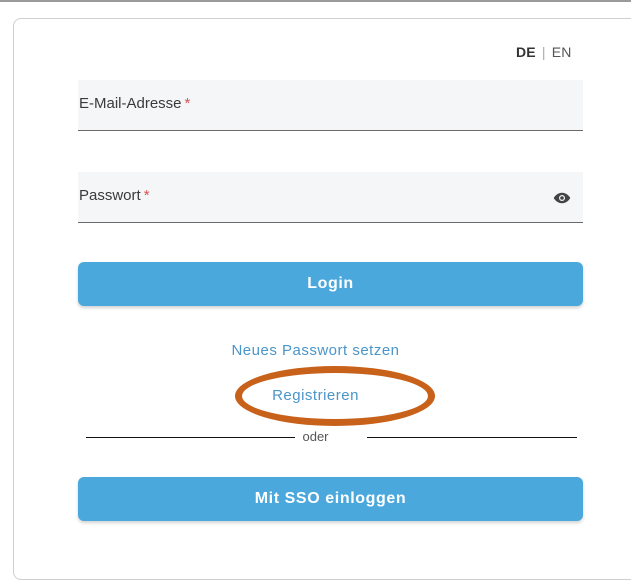 This screenshot has width=631, height=580. I want to click on eye-icon, so click(562, 198).